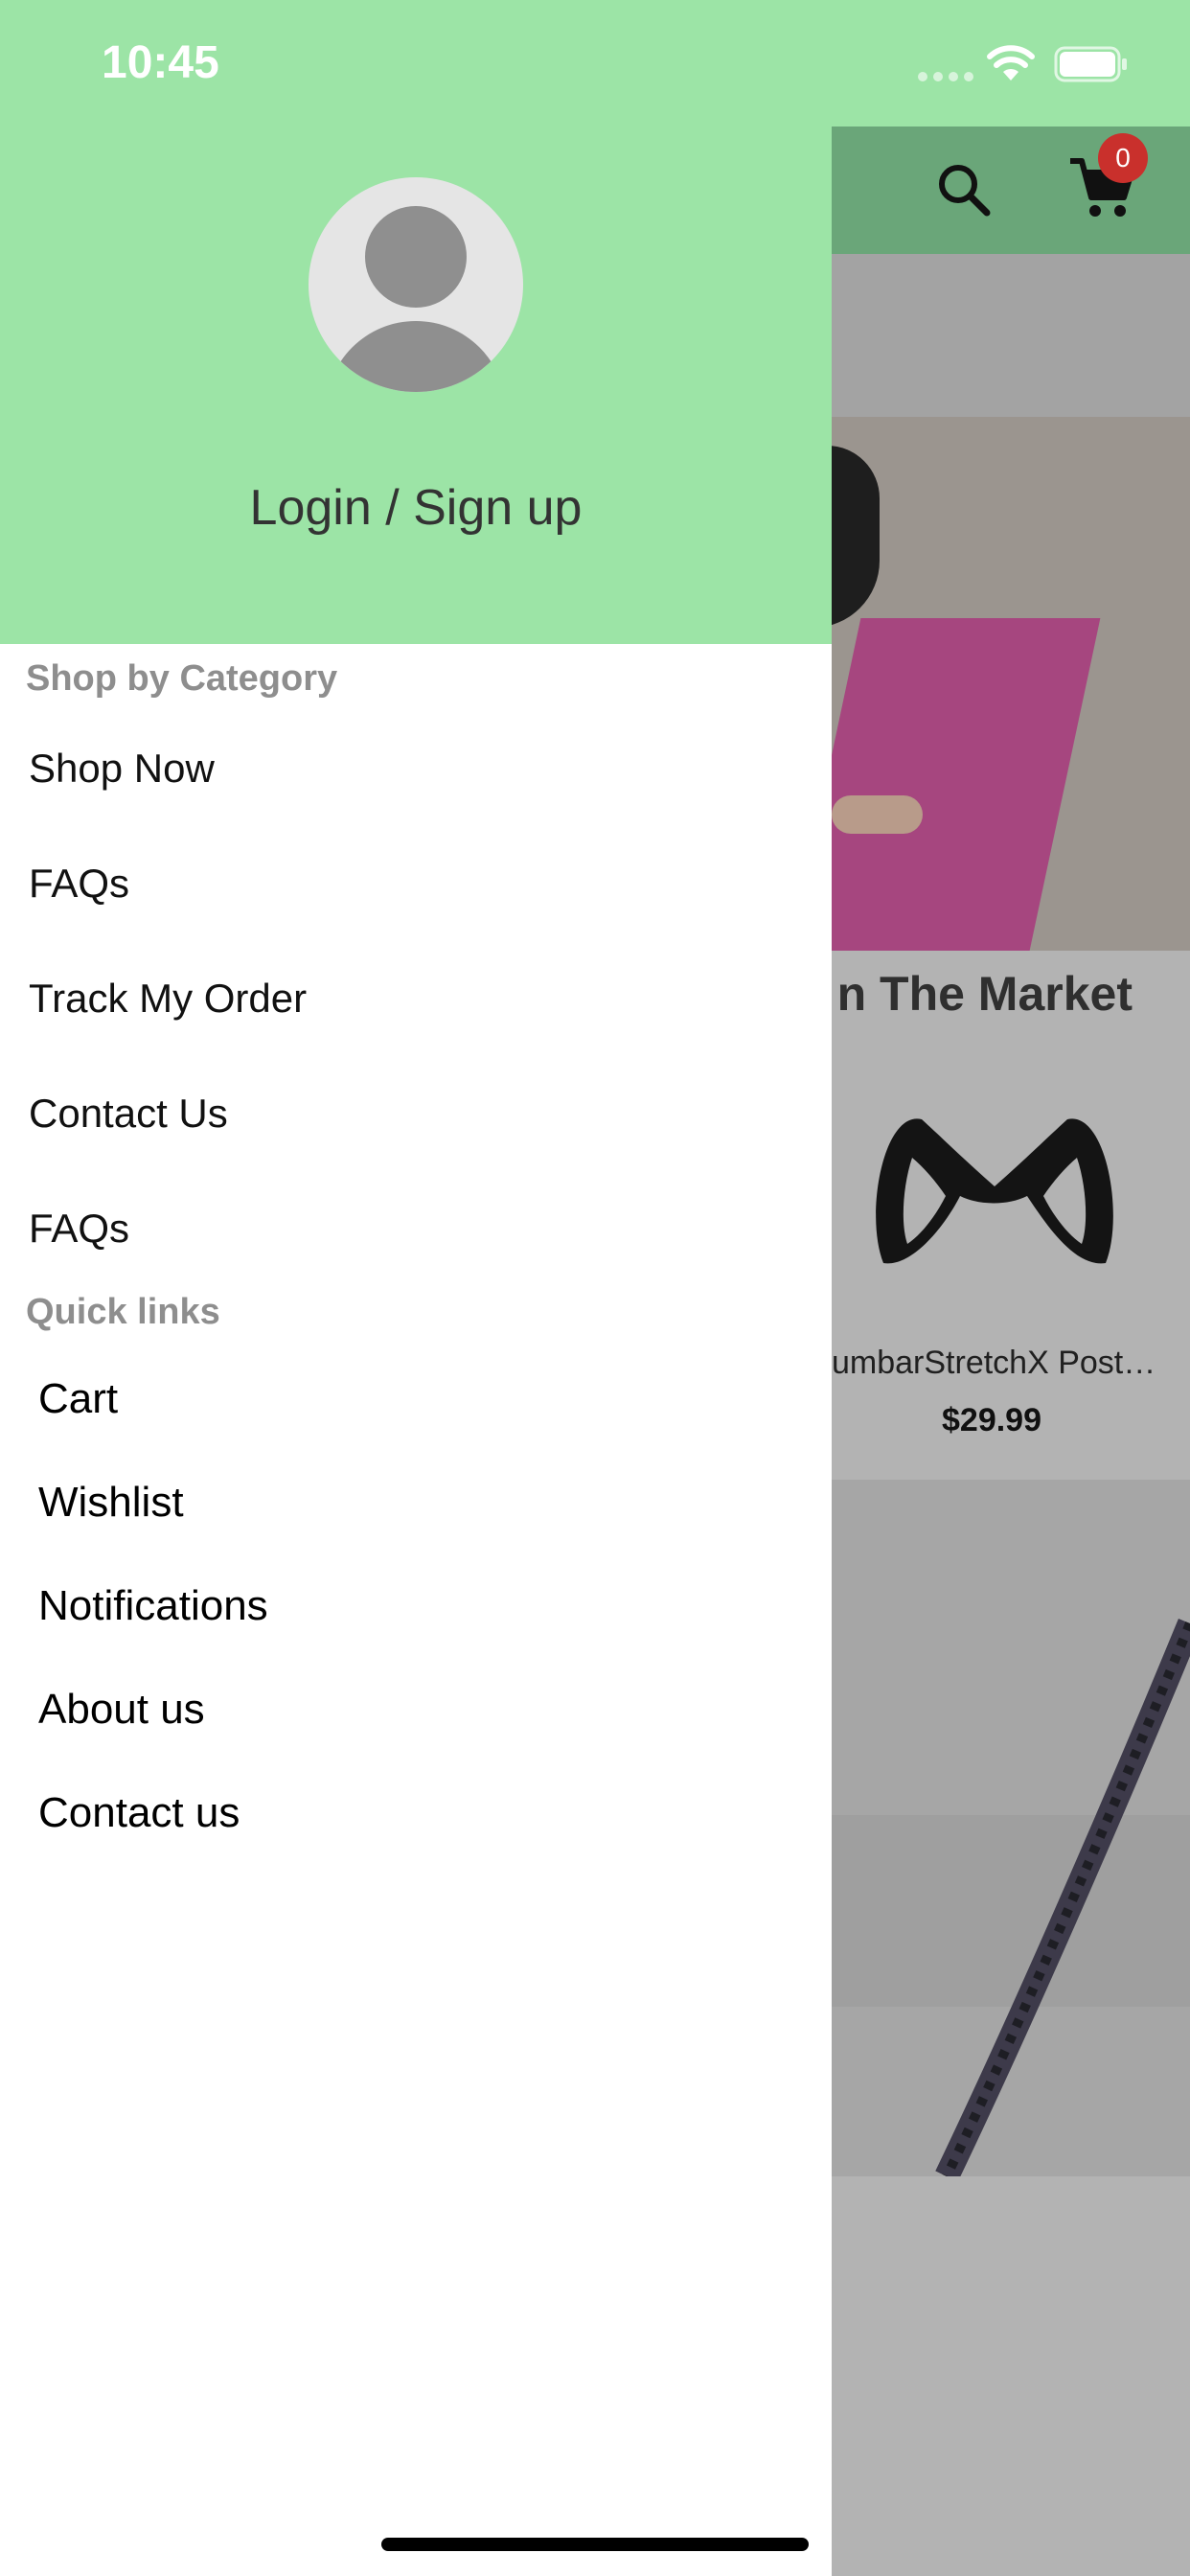  What do you see at coordinates (1123, 158) in the screenshot?
I see `cart-badge: 0` at bounding box center [1123, 158].